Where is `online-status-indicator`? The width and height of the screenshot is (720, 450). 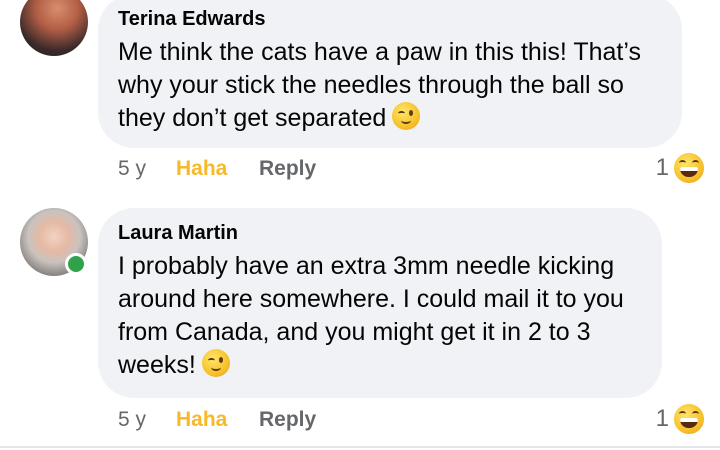 online-status-indicator is located at coordinates (76, 264).